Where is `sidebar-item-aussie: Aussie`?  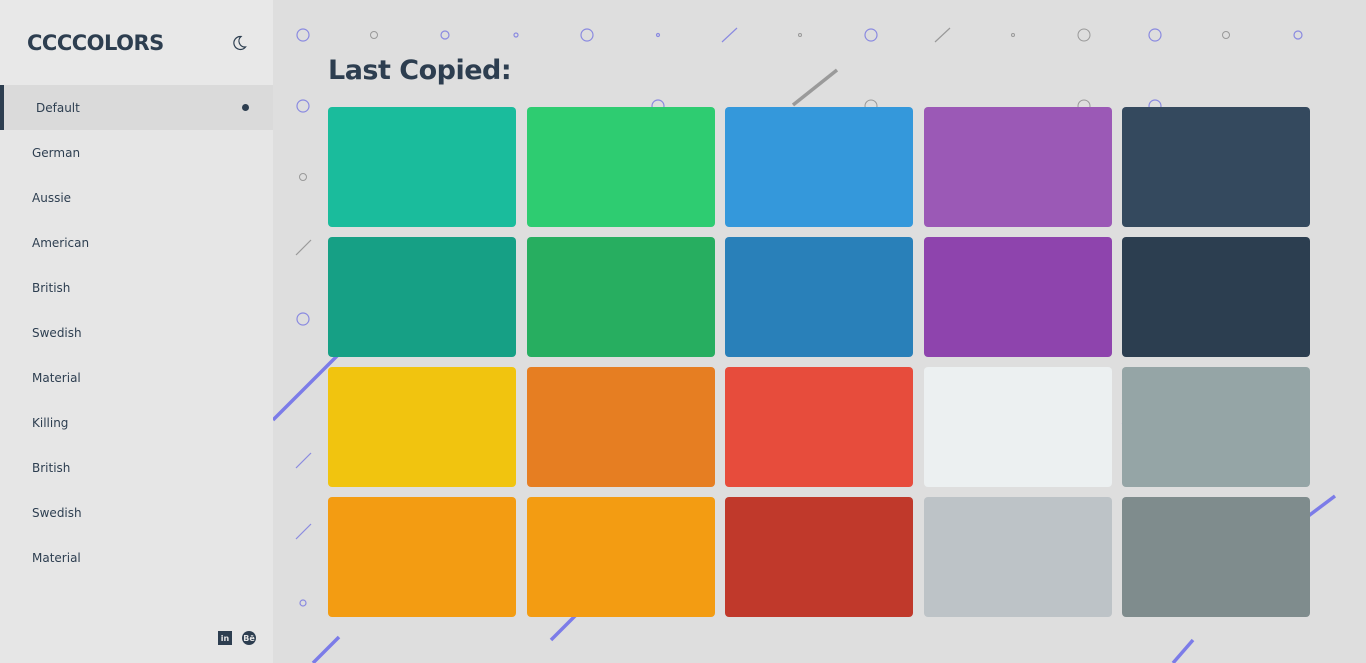 sidebar-item-aussie: Aussie is located at coordinates (136, 197).